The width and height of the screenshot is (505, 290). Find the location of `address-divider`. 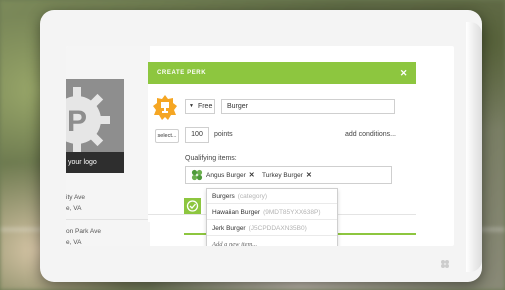

address-divider is located at coordinates (108, 219).